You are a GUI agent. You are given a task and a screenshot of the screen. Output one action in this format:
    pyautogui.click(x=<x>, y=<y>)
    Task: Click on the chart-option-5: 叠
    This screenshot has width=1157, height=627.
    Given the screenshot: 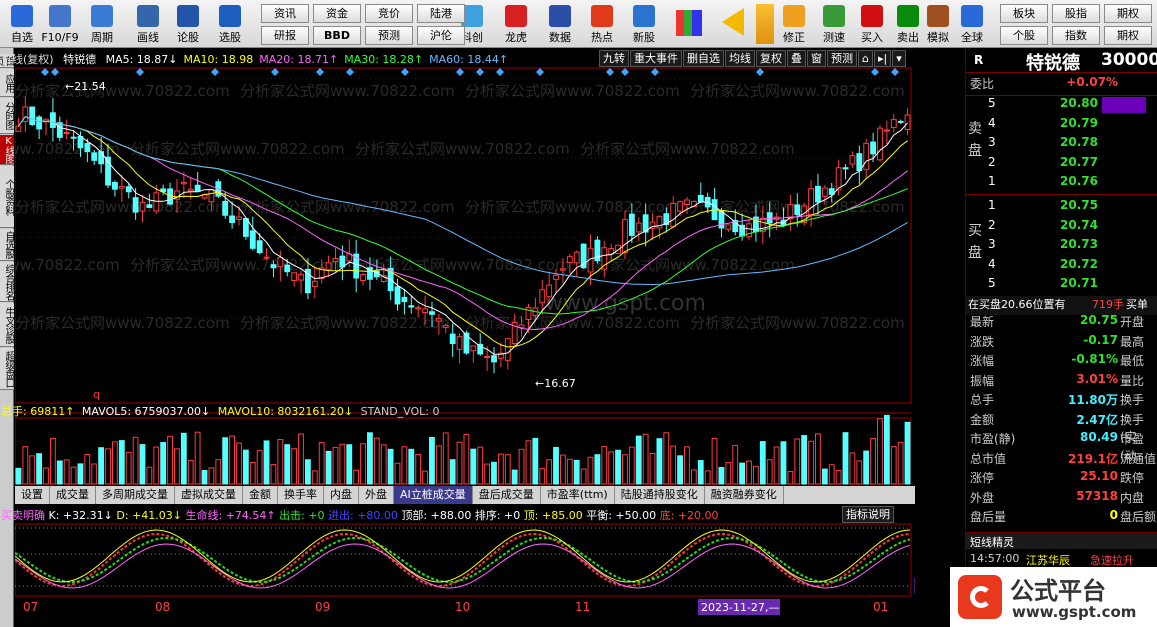 What is the action you would take?
    pyautogui.click(x=796, y=58)
    